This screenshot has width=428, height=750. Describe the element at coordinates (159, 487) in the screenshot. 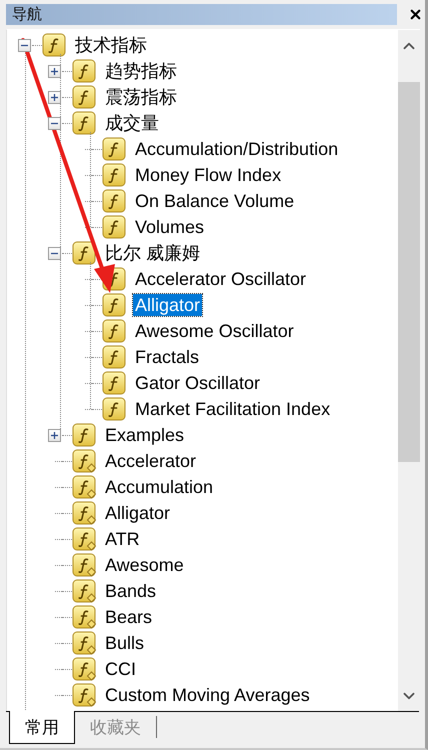

I see `tree-item: Accumulation` at that location.